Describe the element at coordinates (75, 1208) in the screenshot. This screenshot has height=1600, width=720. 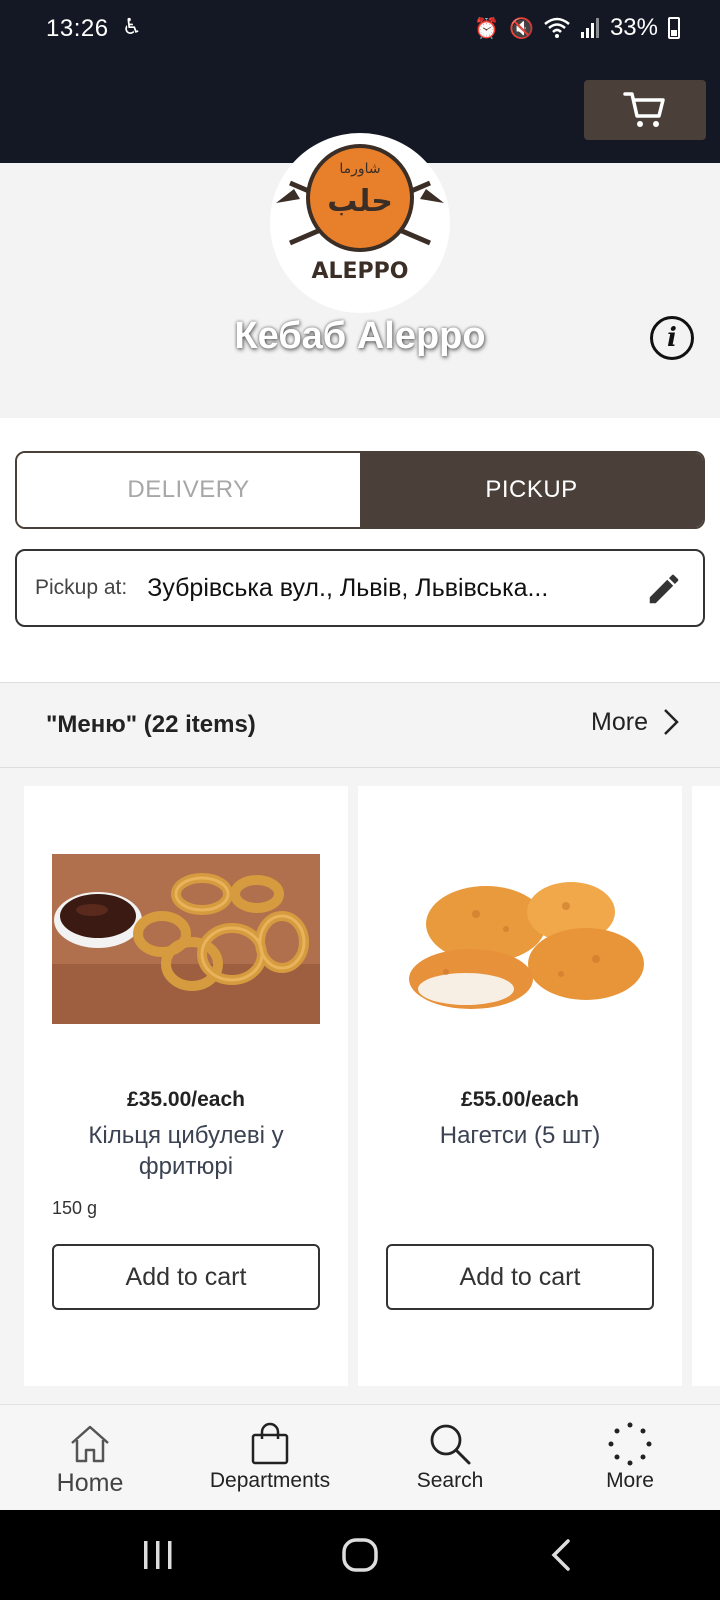
I see `product-weight: 150 g` at that location.